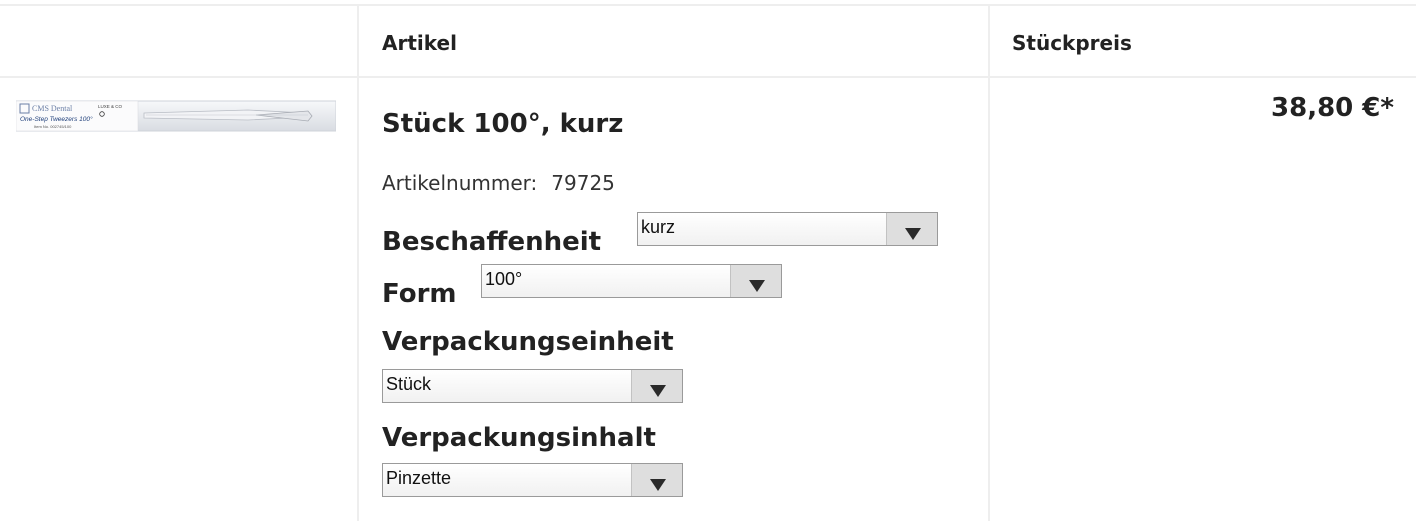  Describe the element at coordinates (492, 242) in the screenshot. I see `option-label-beschaffenheit: Beschaffenheit` at that location.